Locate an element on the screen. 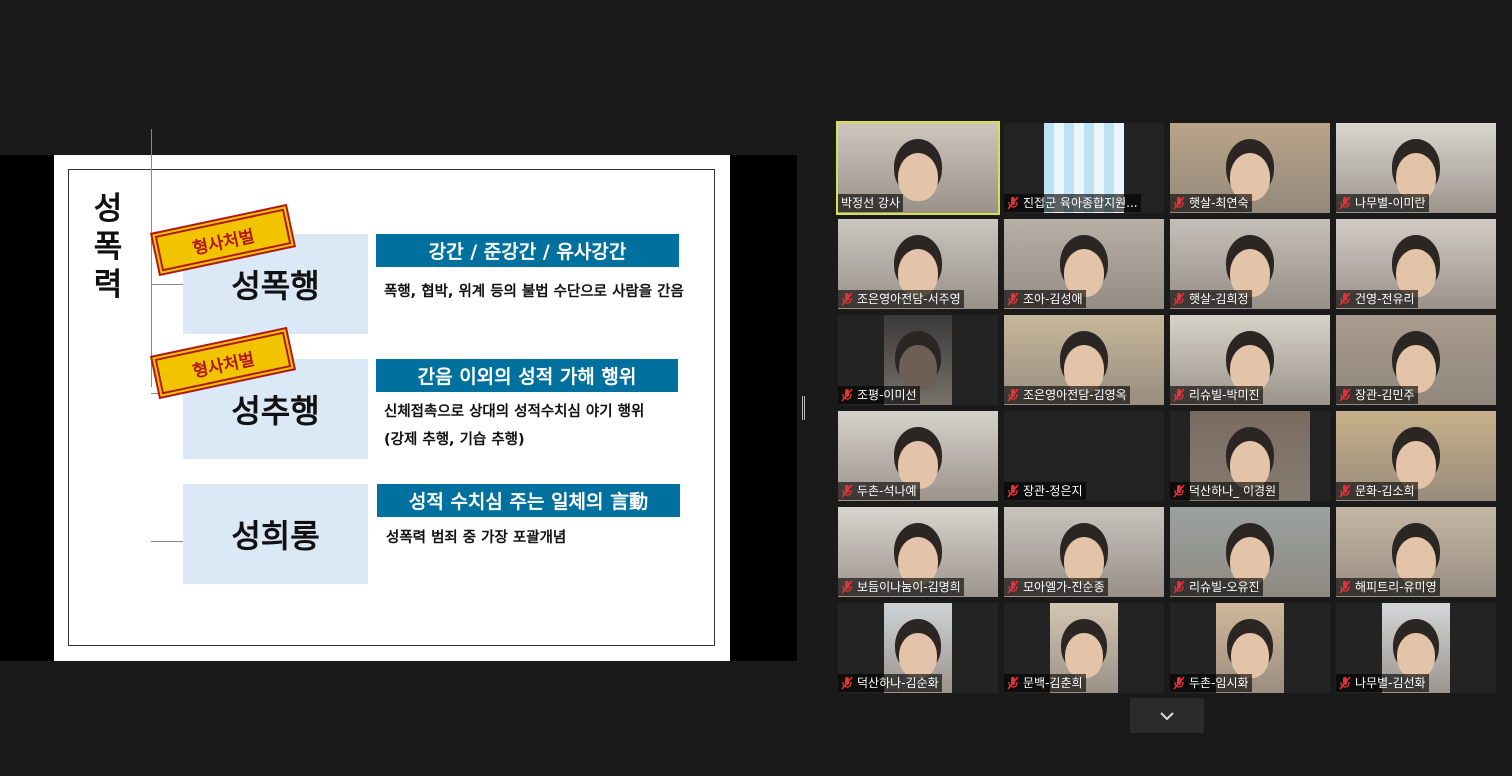  participant-name-label: 조평-이미선 is located at coordinates (879, 395).